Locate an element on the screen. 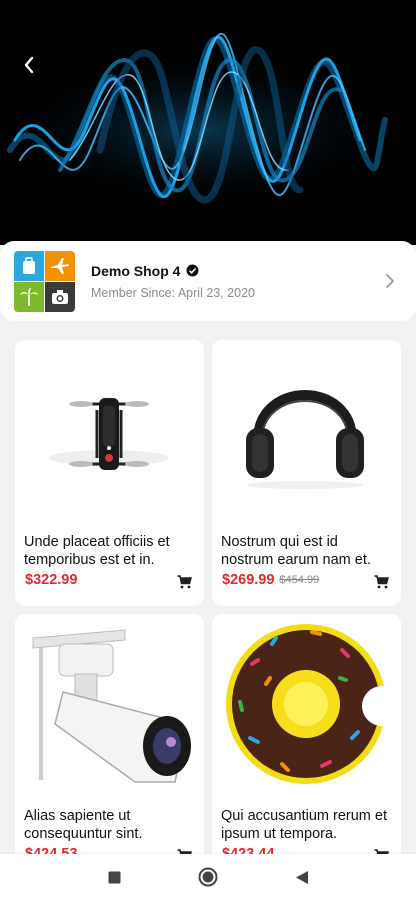 Image resolution: width=416 pixels, height=900 pixels. chevron-left-icon is located at coordinates (29, 65).